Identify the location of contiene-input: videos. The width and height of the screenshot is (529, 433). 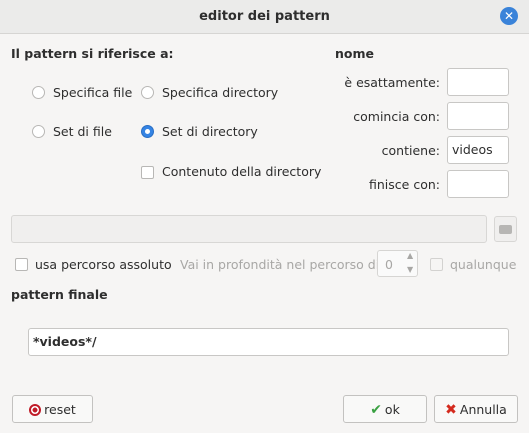
(478, 150).